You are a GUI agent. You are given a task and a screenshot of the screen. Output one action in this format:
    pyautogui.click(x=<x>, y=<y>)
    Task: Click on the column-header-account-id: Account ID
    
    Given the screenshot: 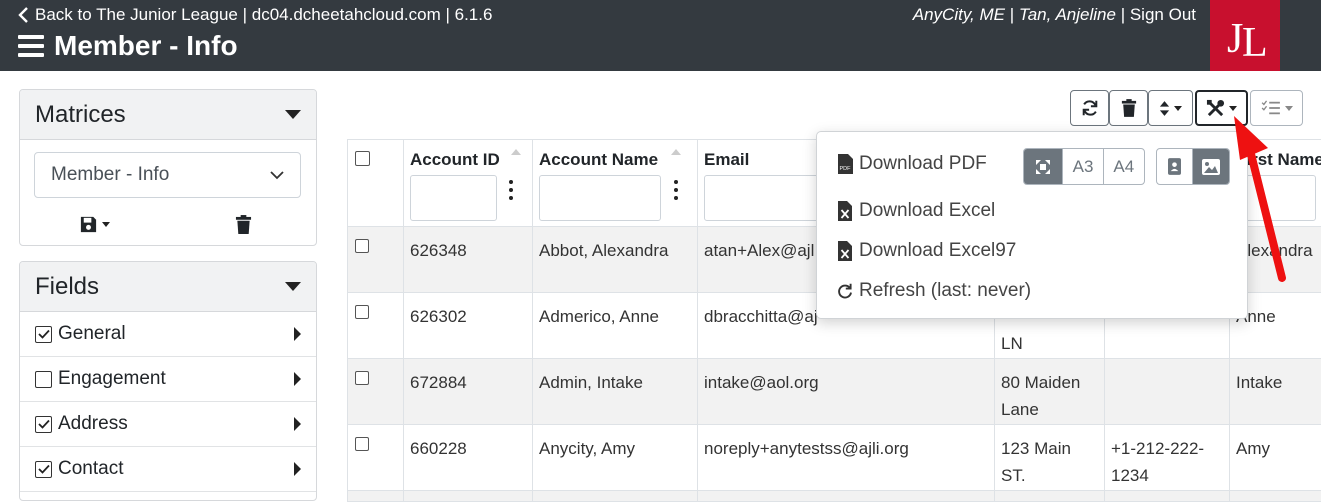 What is the action you would take?
    pyautogui.click(x=468, y=183)
    